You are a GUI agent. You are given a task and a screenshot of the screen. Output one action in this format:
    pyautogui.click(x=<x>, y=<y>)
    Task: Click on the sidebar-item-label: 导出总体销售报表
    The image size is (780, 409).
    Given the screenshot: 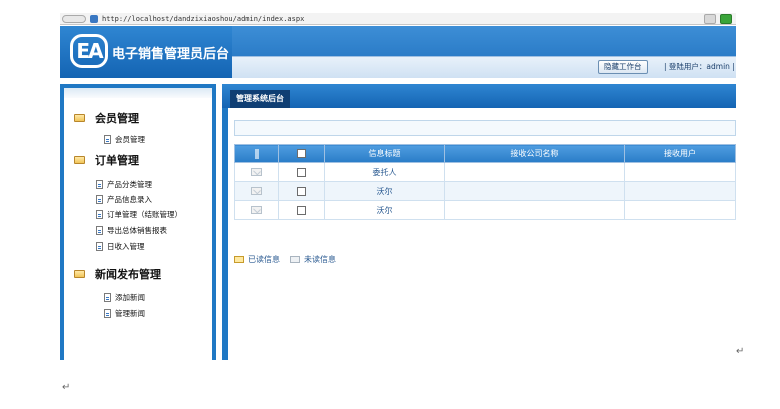 What is the action you would take?
    pyautogui.click(x=137, y=230)
    